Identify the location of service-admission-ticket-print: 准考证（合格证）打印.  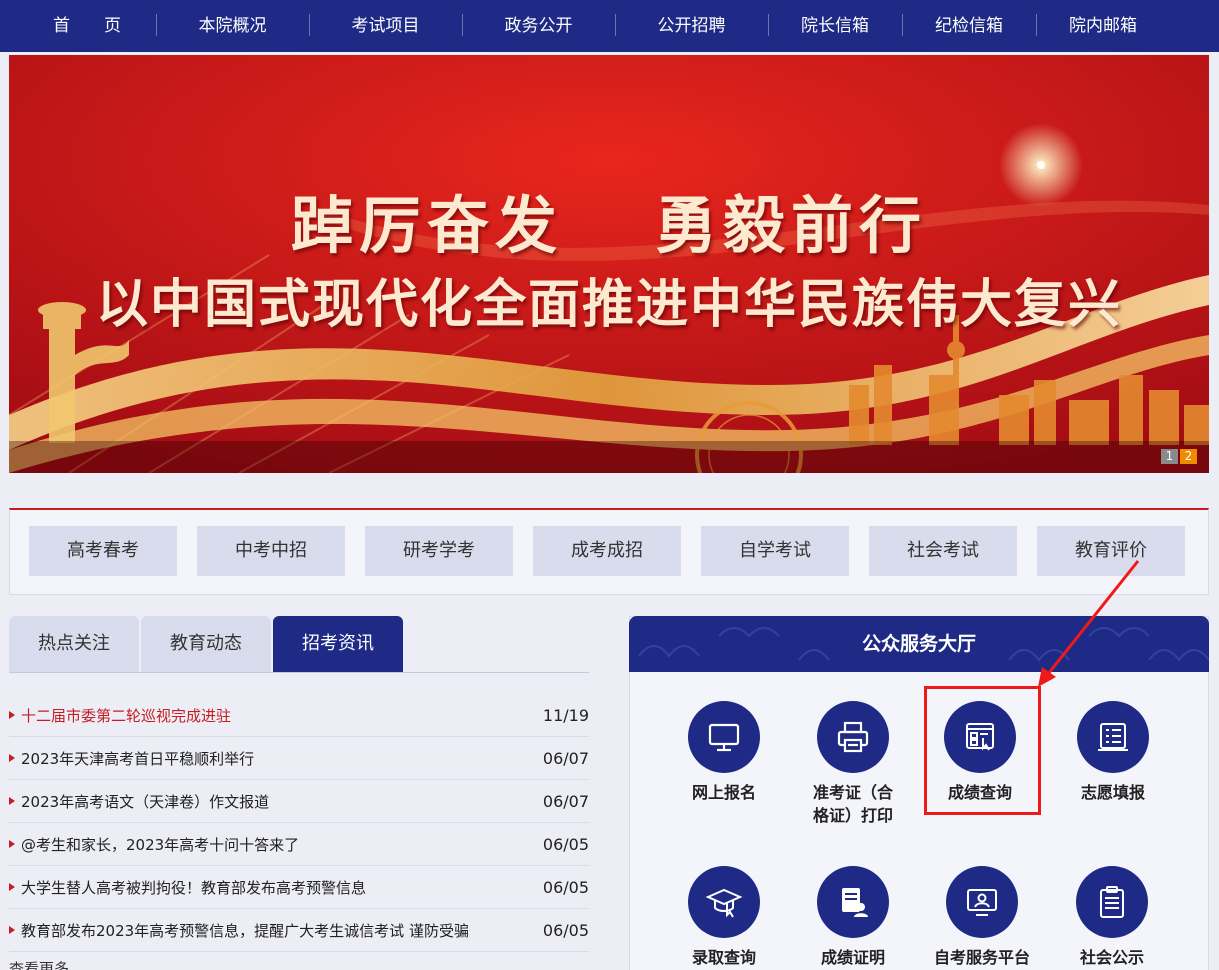
(853, 764).